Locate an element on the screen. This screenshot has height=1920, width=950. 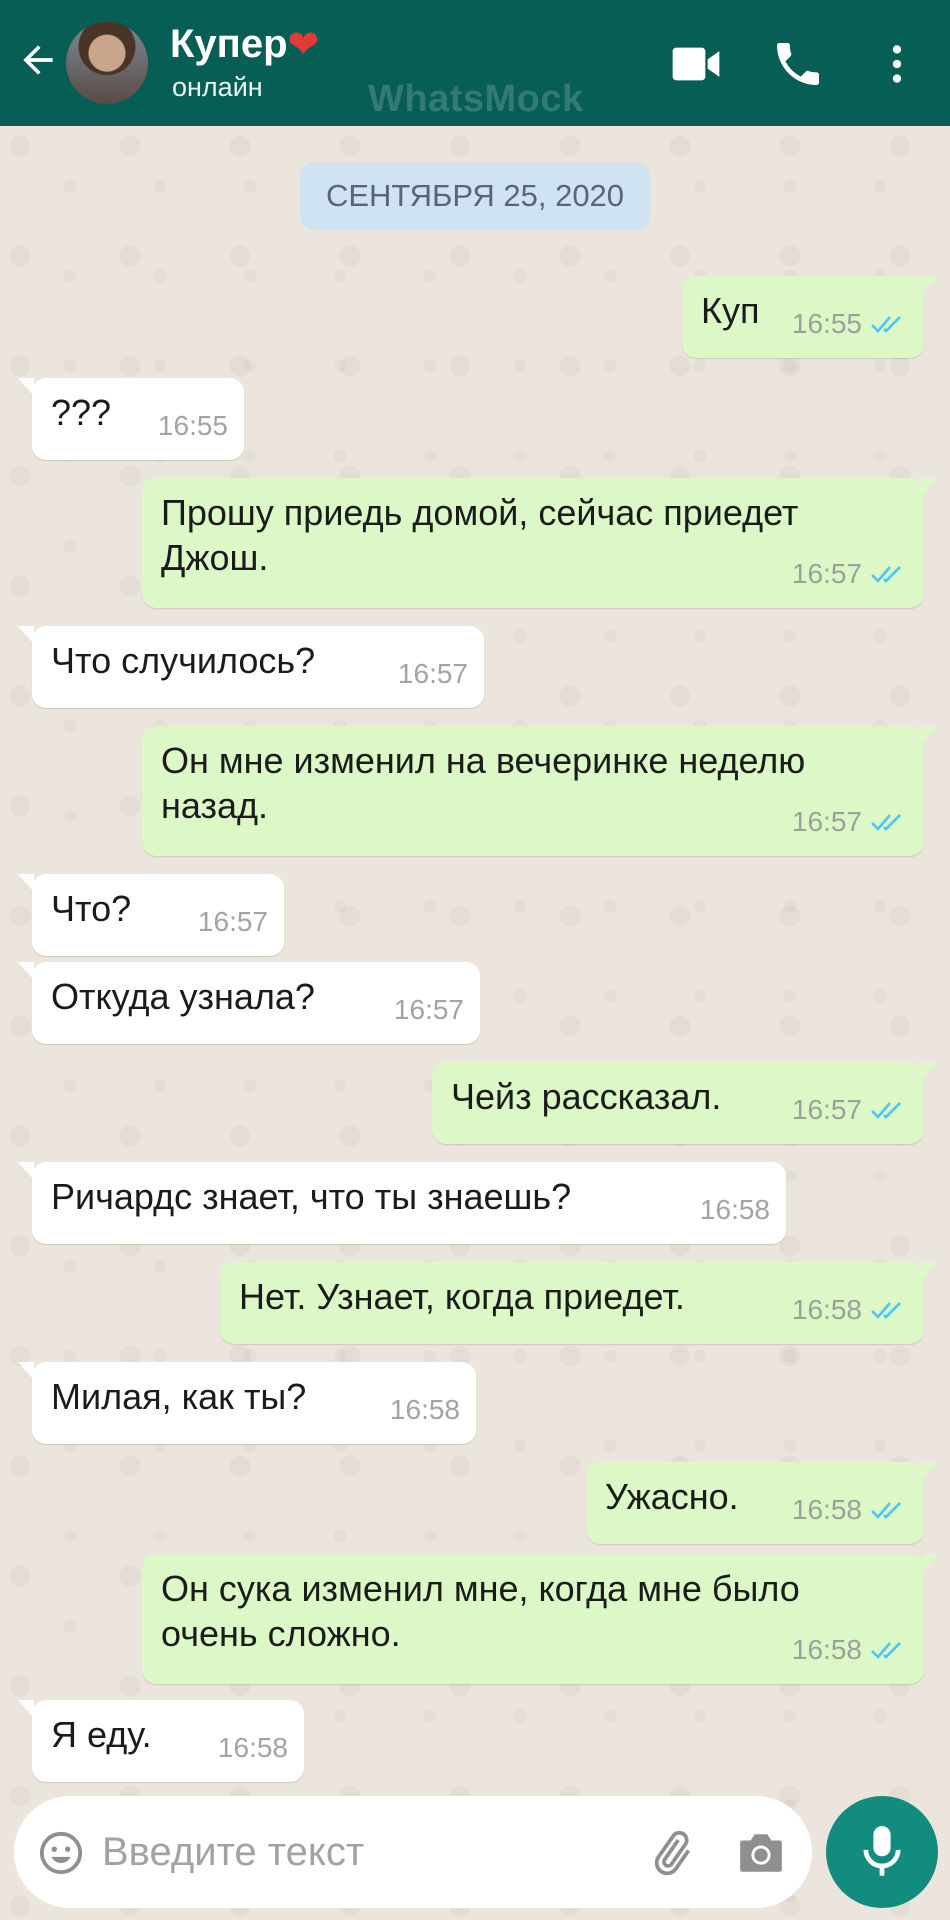
contact-name: Купер❤ is located at coordinates (244, 44).